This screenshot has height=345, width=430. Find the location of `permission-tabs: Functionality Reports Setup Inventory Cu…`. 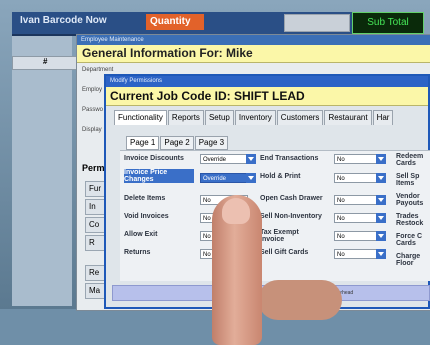

permission-tabs: Functionality Reports Setup Inventory Cu… is located at coordinates (254, 117).